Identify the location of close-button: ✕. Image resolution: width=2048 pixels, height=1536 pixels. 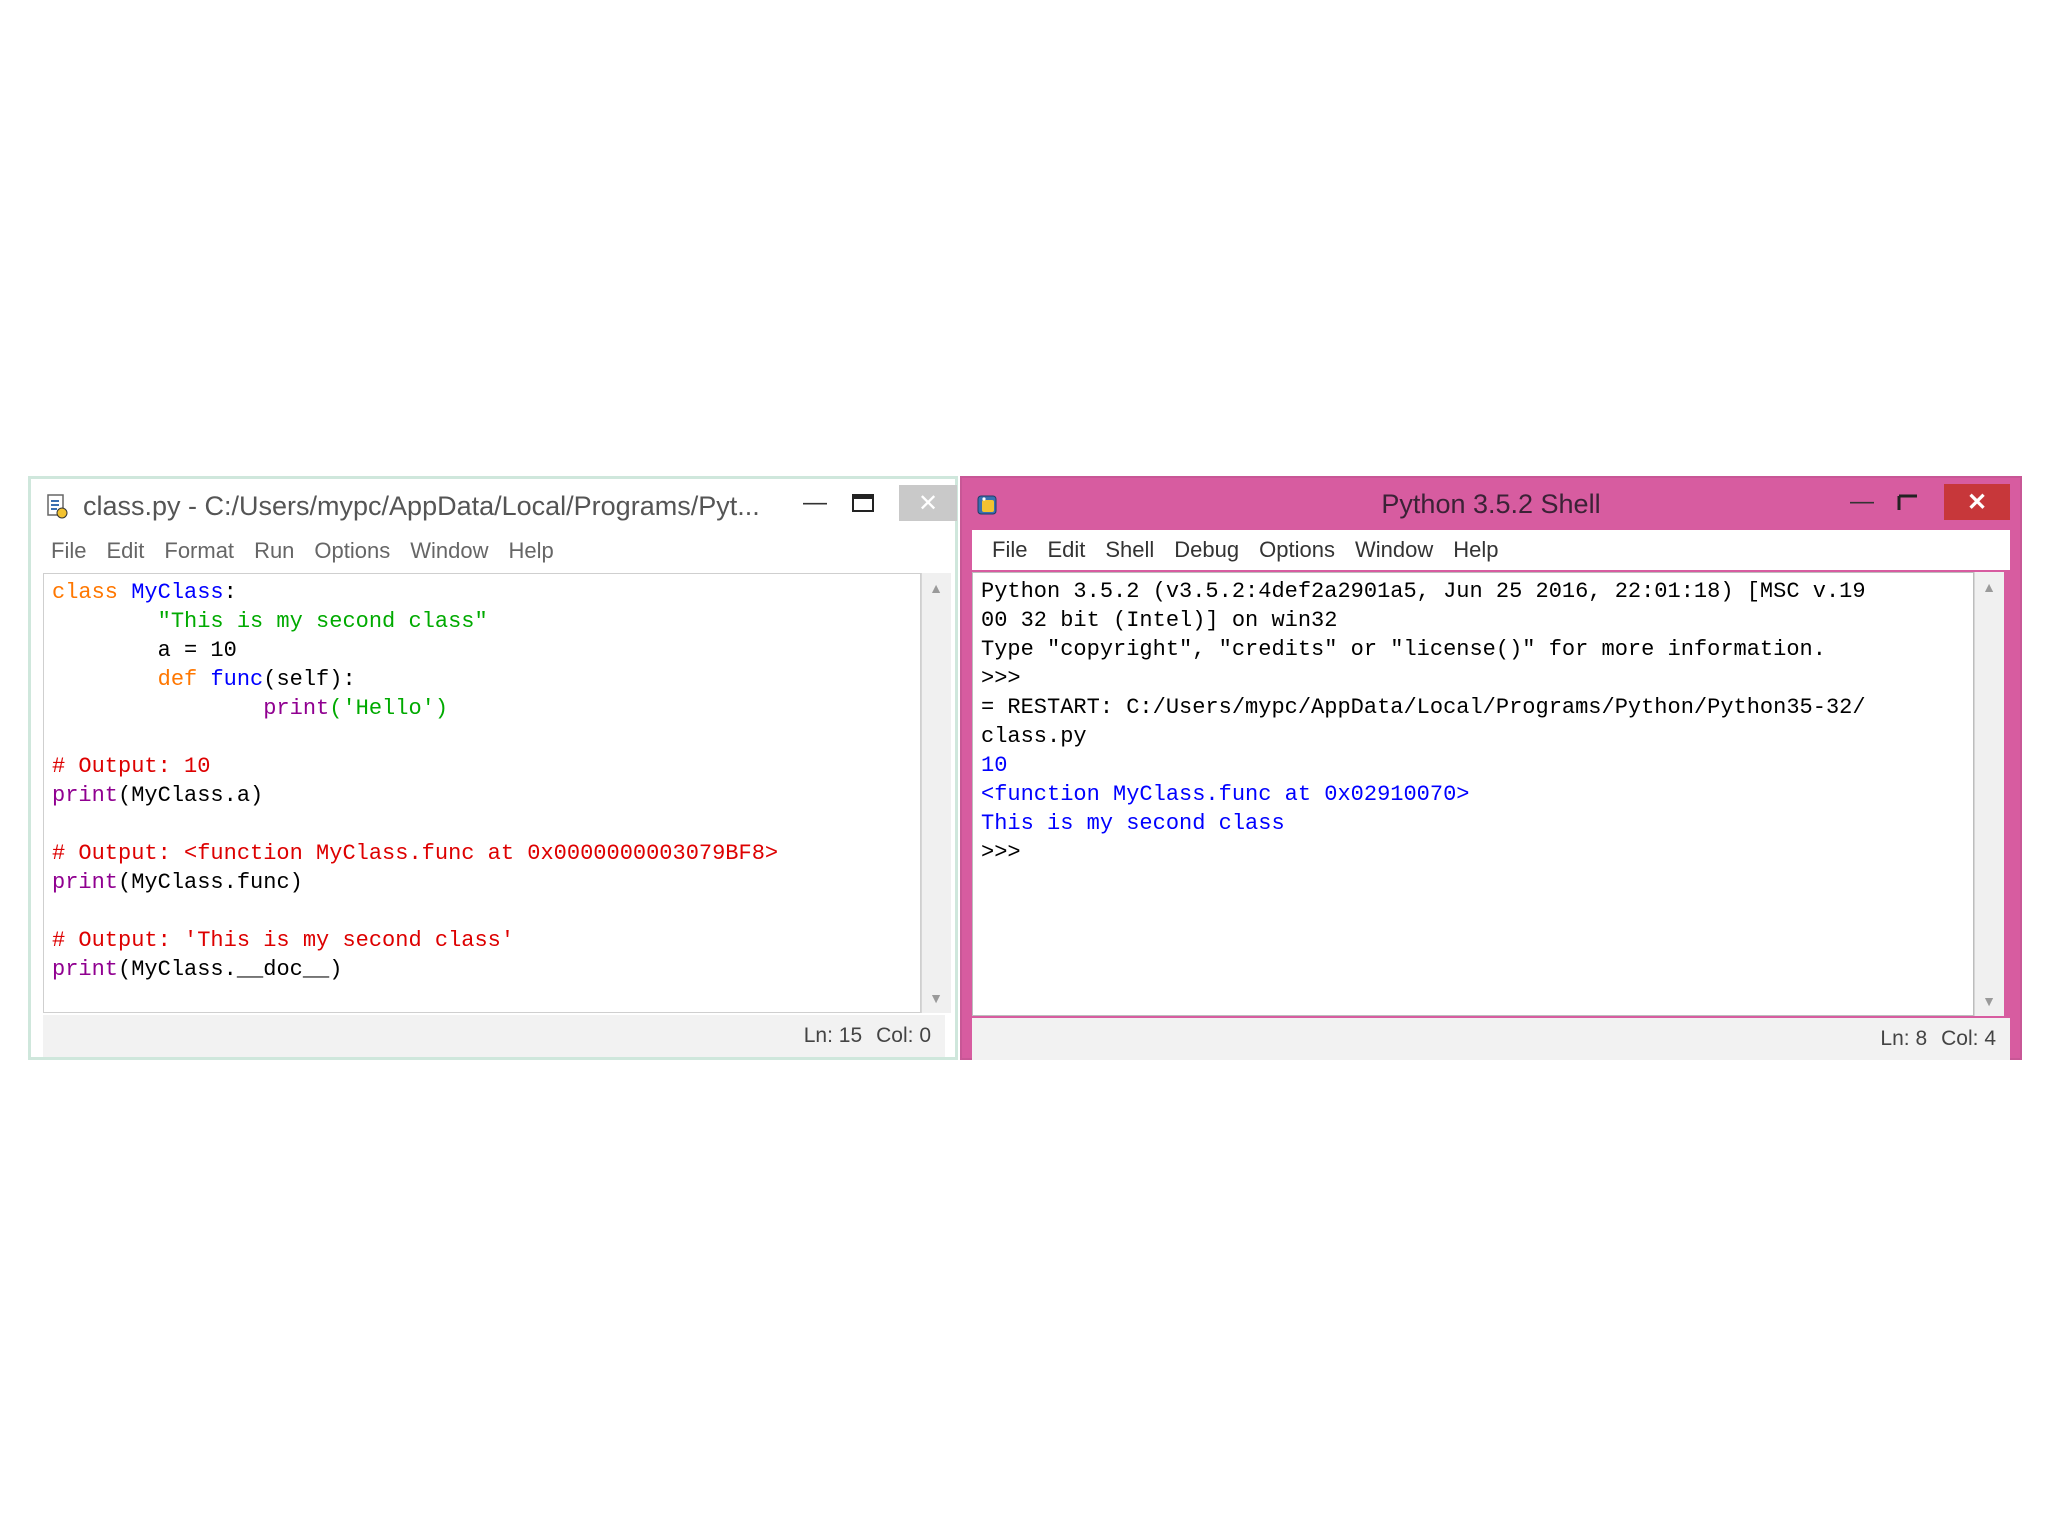
(928, 503).